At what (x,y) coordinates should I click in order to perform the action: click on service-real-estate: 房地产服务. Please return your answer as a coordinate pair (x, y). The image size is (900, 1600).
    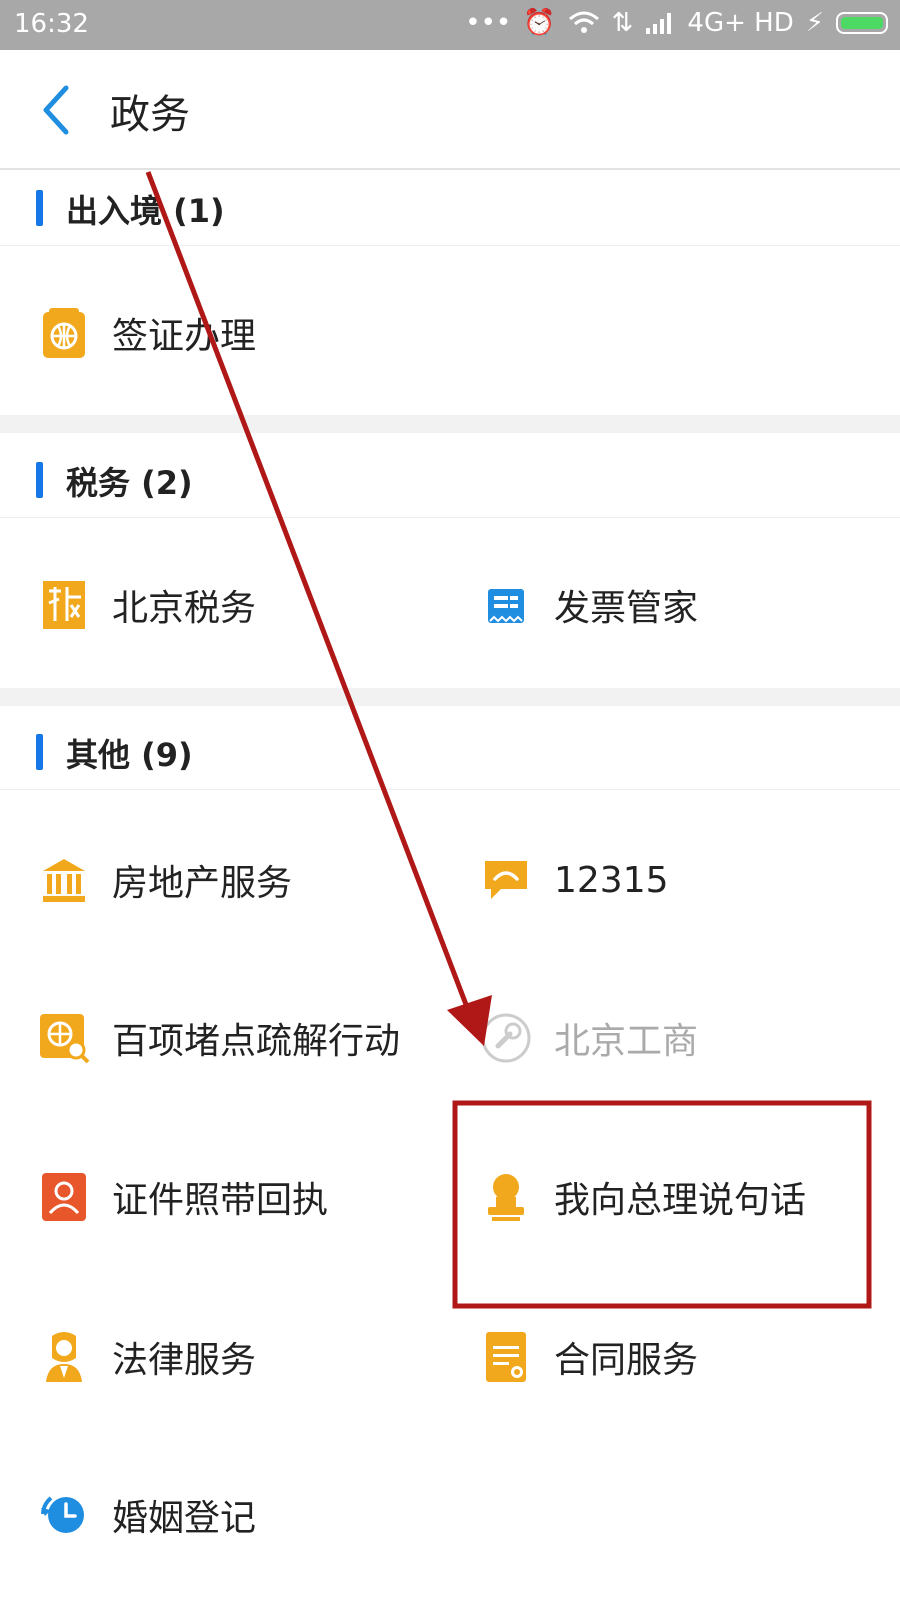
    Looking at the image, I should click on (165, 880).